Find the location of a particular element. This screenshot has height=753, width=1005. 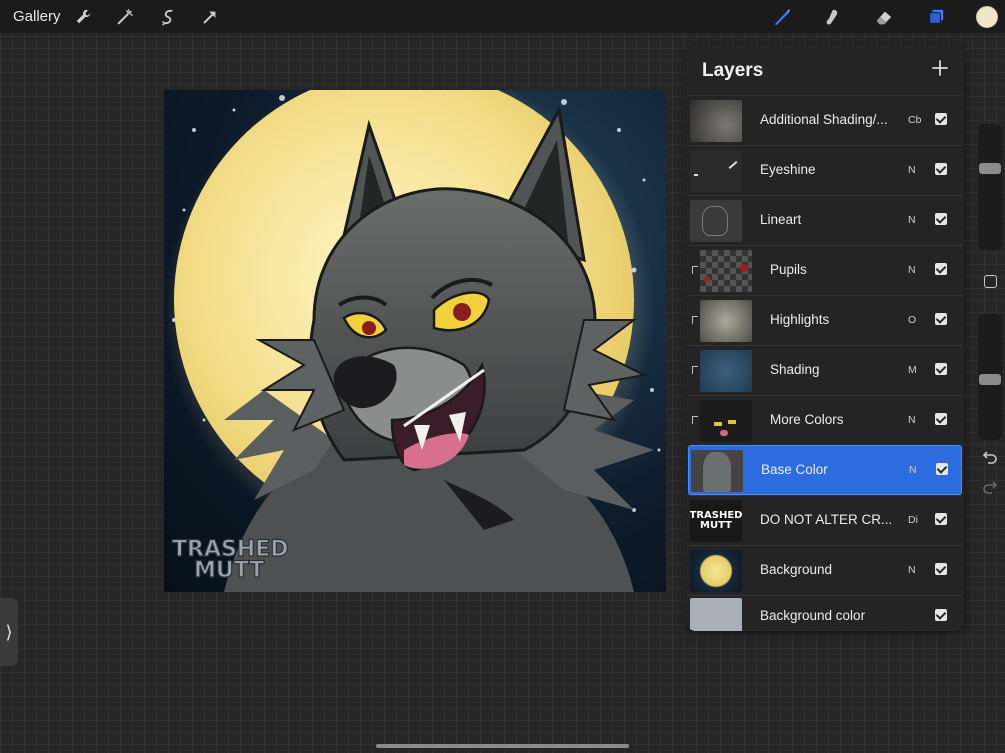

brush-size-knob is located at coordinates (990, 168).